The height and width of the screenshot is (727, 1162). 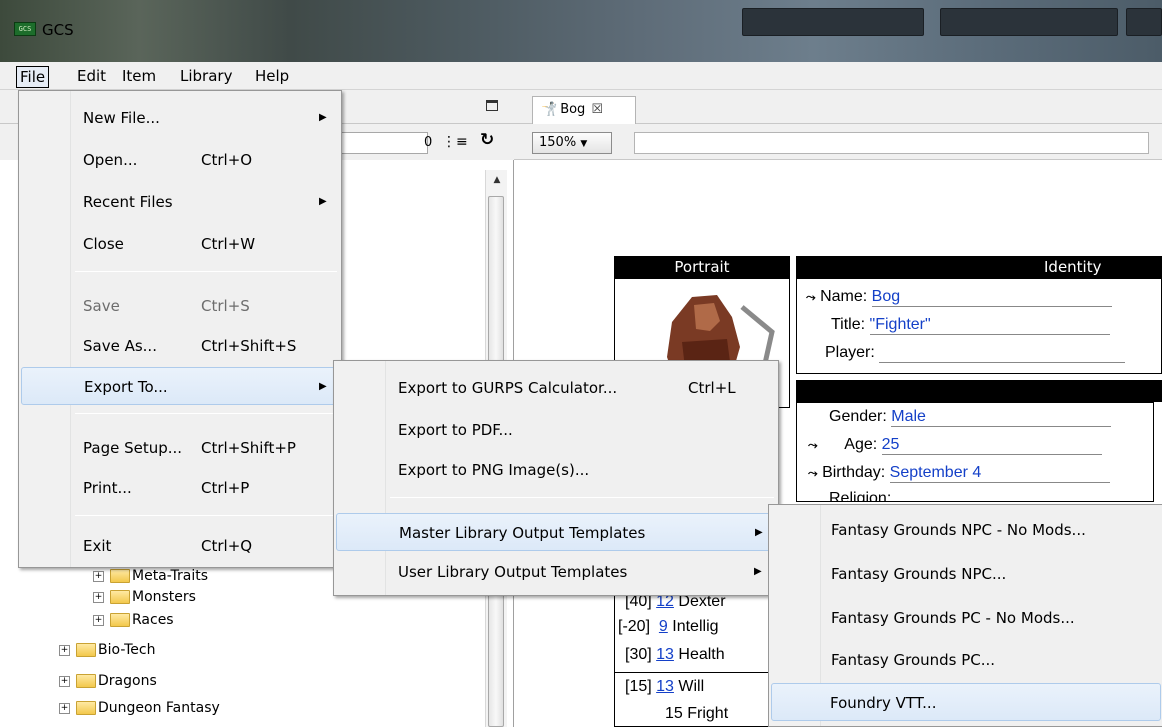 What do you see at coordinates (955, 445) in the screenshot?
I see `age-field: ⤳ Age: 25` at bounding box center [955, 445].